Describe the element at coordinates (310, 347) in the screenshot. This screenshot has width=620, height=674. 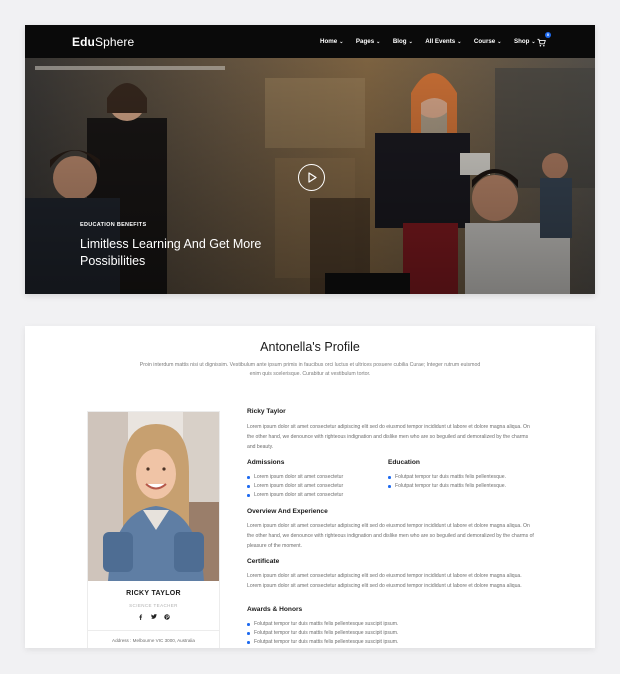
I see `profile-title: Antonella's Profile` at that location.